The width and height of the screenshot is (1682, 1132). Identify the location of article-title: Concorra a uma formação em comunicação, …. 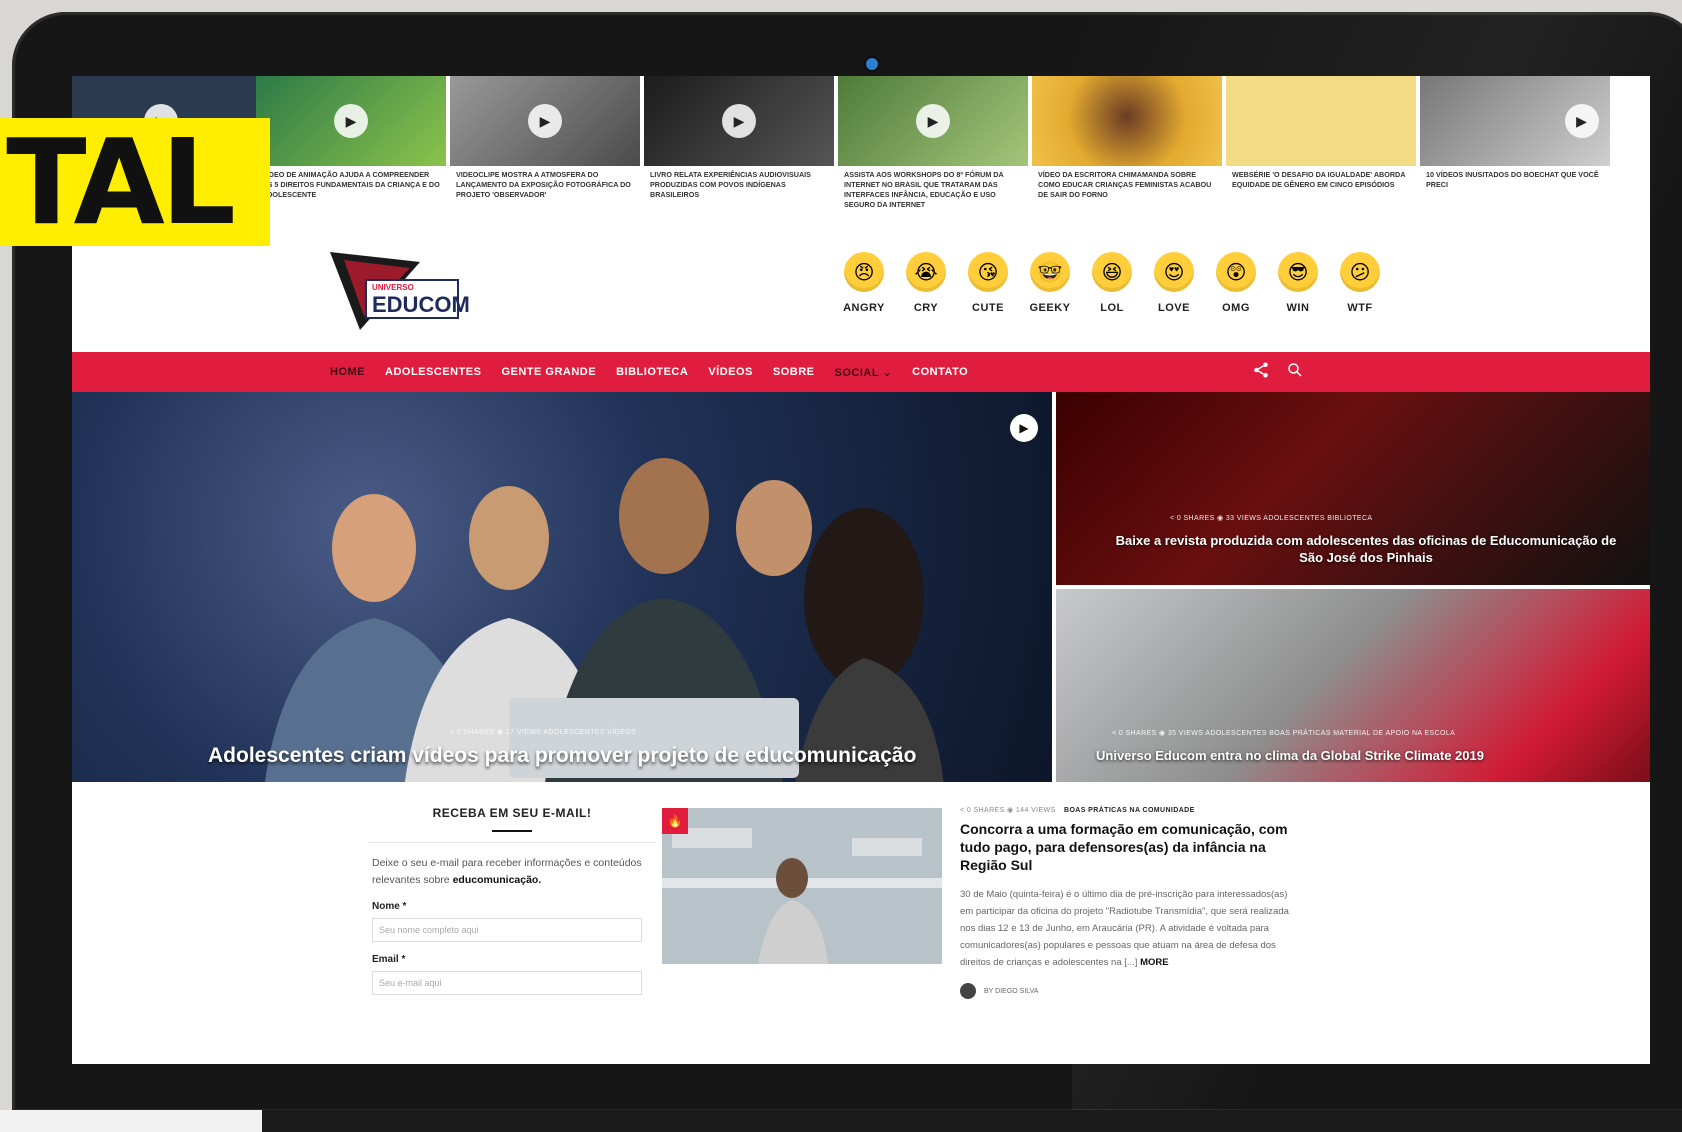
(1125, 847).